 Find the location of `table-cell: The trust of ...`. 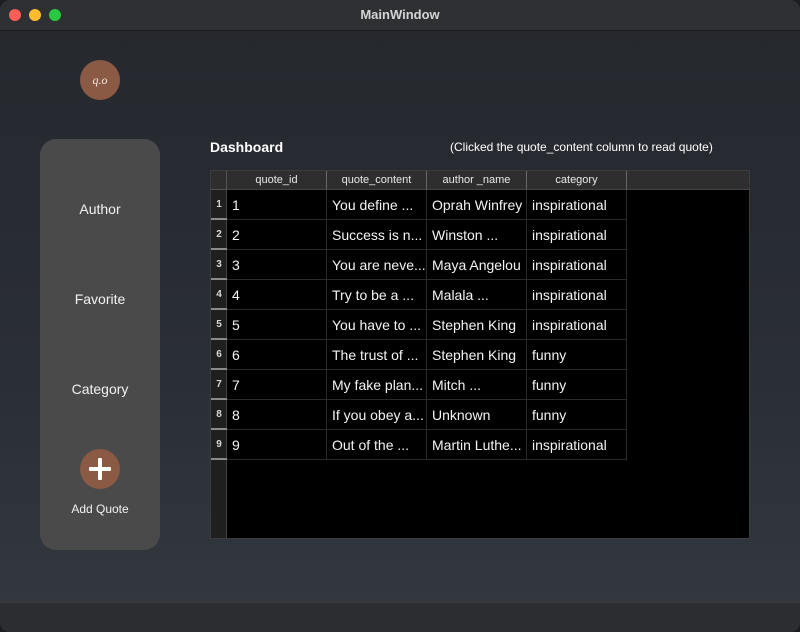

table-cell: The trust of ... is located at coordinates (377, 355).